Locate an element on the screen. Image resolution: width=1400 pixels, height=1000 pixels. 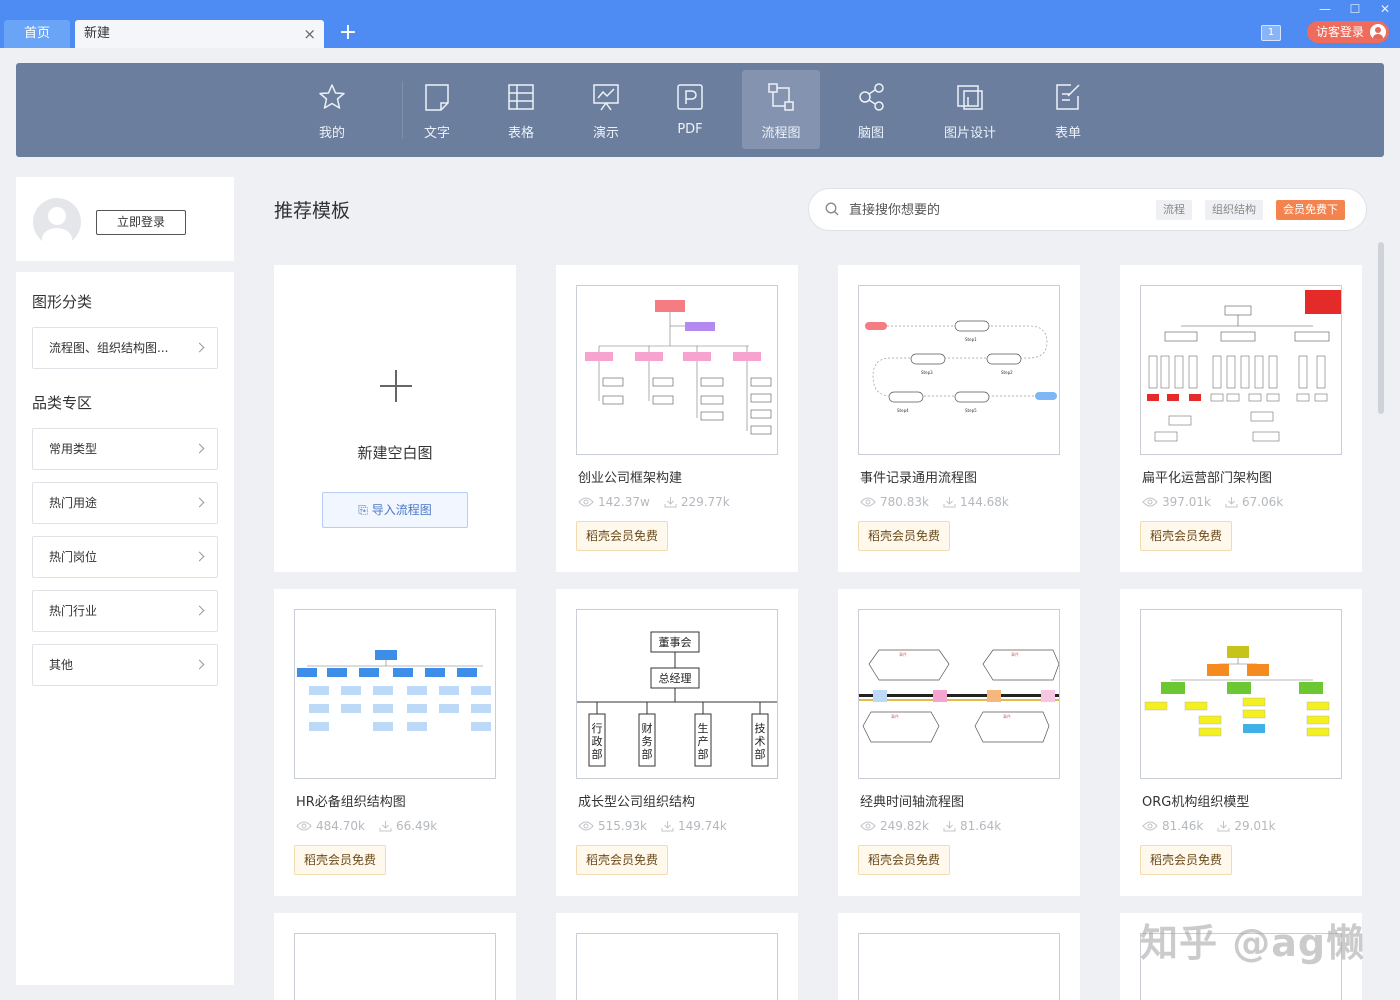
template-card: 事件 事件 事件 事件 经典时间轴流程图 249.82k 81.64k 稻壳会员免费 is located at coordinates (959, 742).